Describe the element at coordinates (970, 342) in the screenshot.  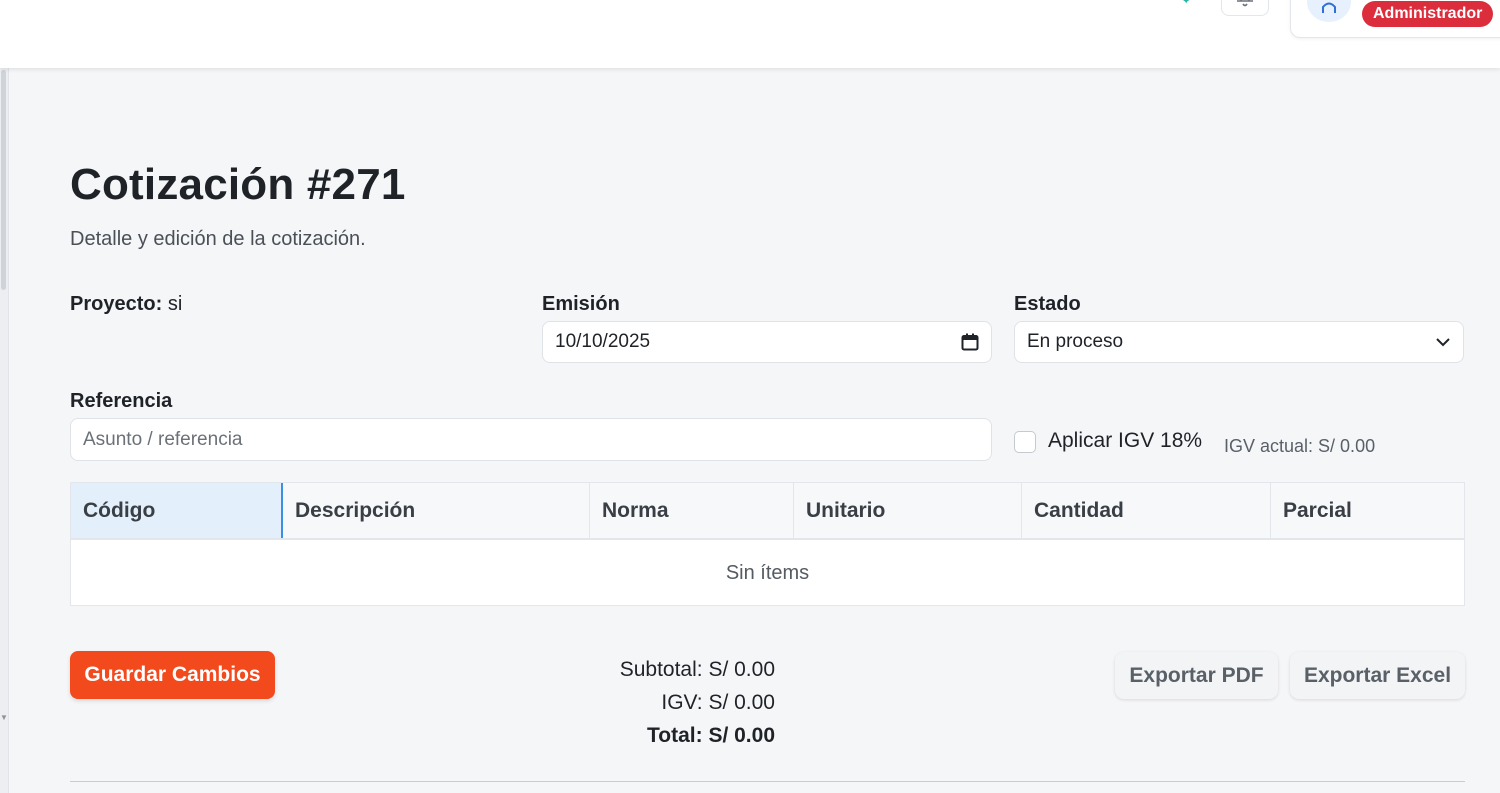
I see `calendar-icon` at that location.